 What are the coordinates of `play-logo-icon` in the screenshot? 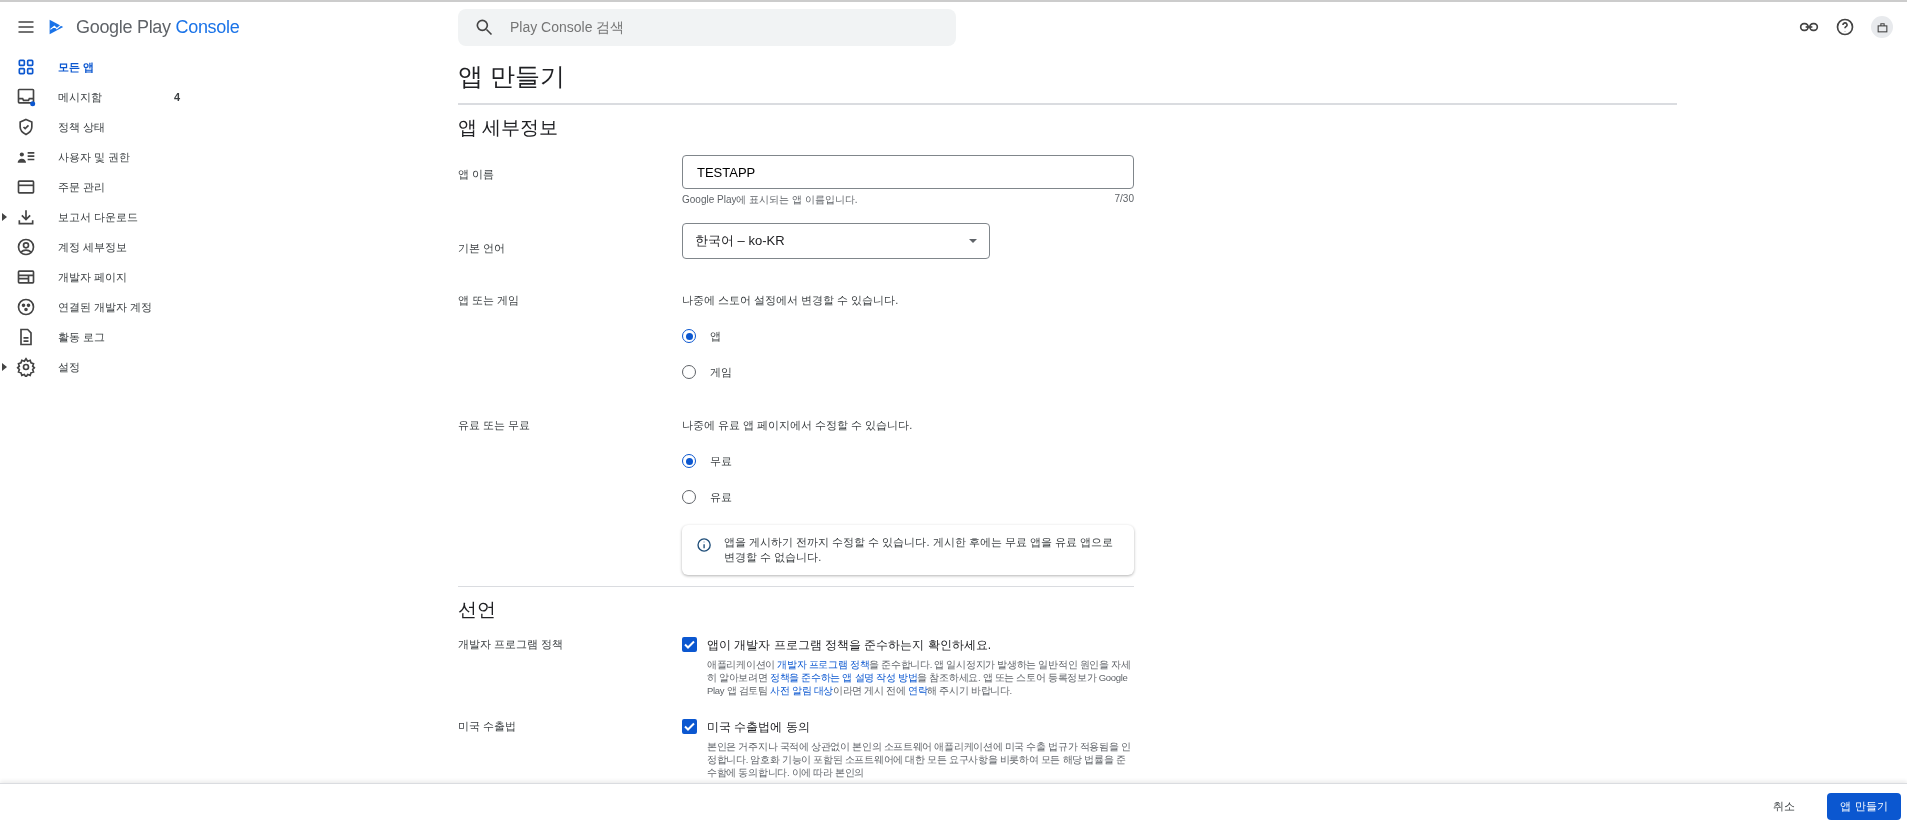 It's located at (56, 27).